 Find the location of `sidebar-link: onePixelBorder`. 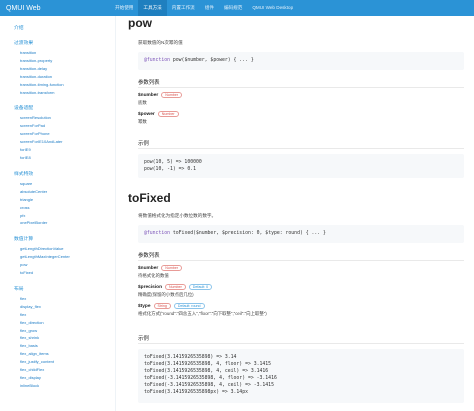

sidebar-link: onePixelBorder is located at coordinates (57, 223).